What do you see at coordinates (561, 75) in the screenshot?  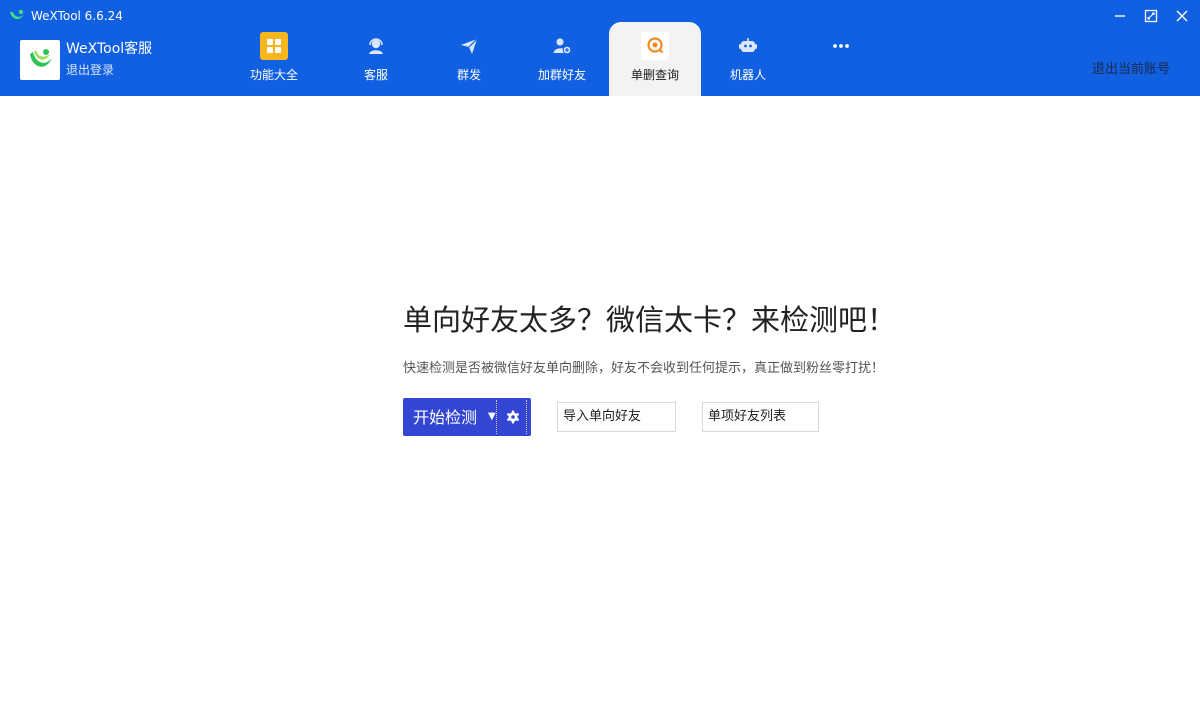 I see `nav-tab-label: 加群好友` at bounding box center [561, 75].